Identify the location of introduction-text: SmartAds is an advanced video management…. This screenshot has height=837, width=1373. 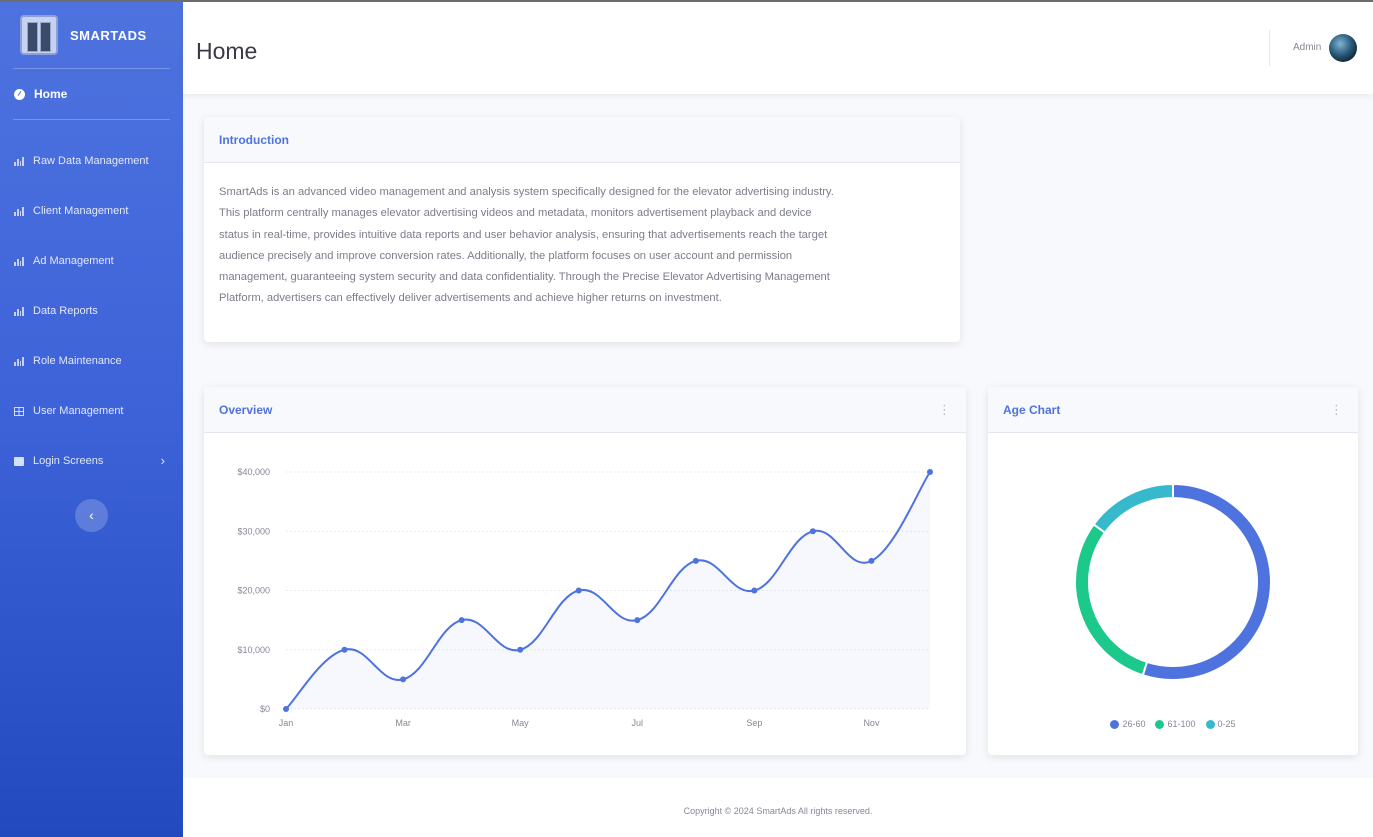
(582, 246).